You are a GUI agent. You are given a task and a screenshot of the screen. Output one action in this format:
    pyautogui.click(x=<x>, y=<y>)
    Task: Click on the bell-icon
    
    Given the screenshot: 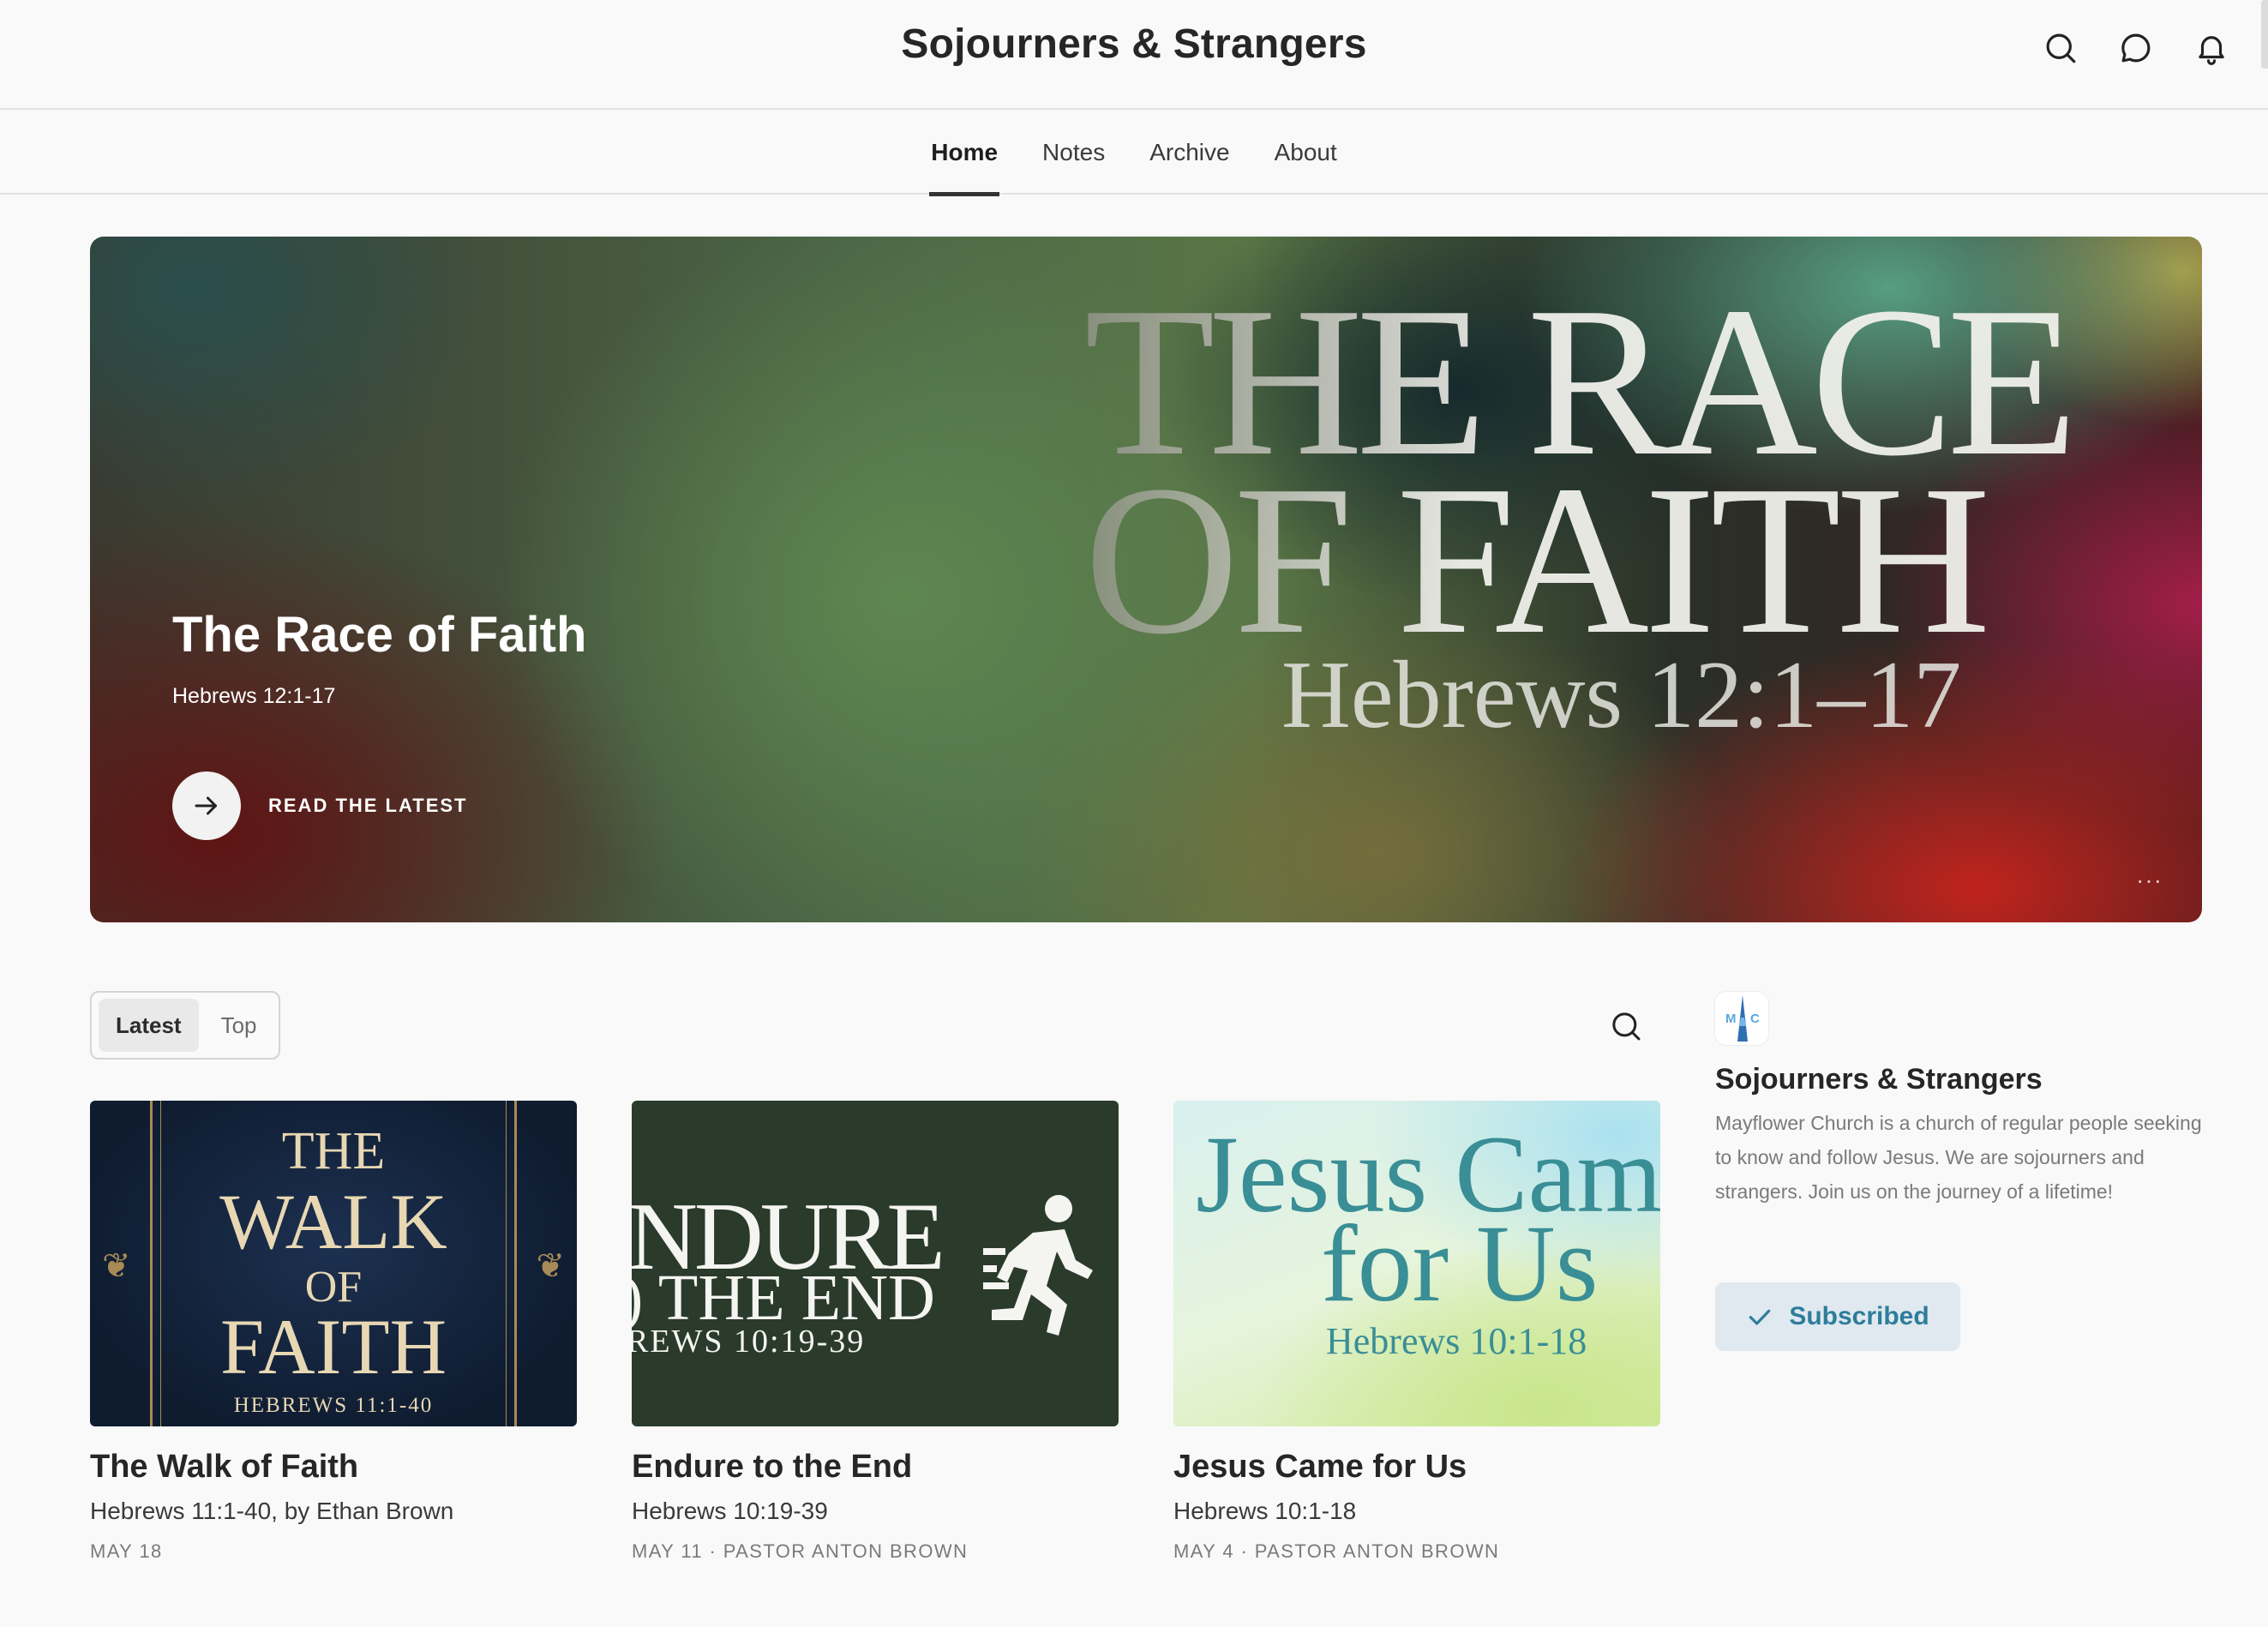 What is the action you would take?
    pyautogui.click(x=2211, y=48)
    